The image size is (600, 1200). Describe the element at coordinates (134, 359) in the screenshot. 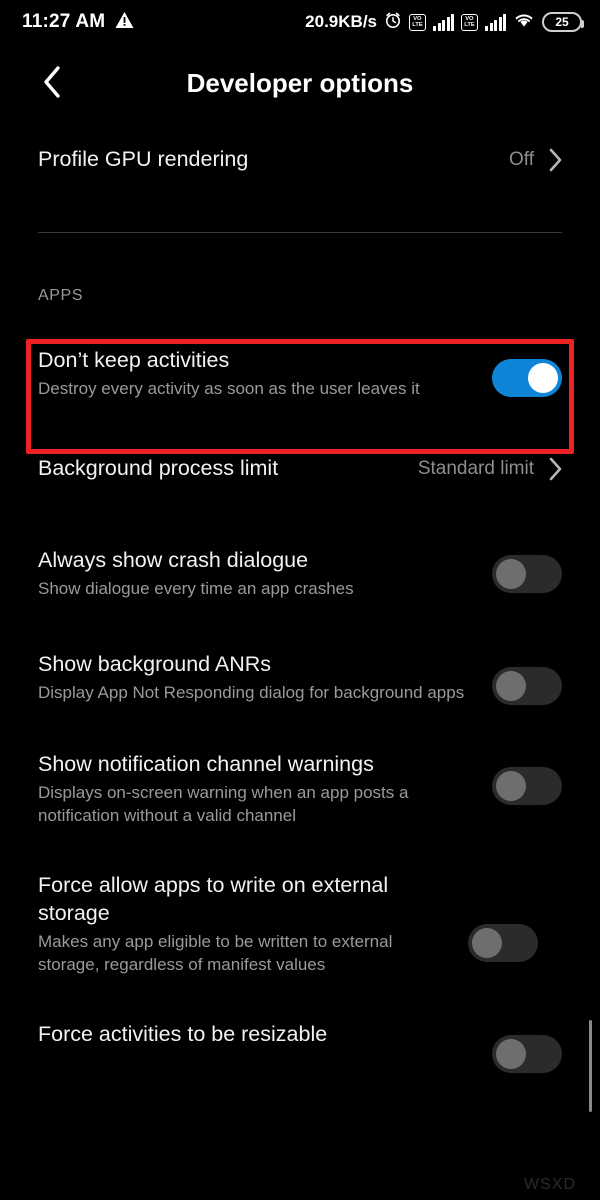

I see `list-item-title: Don’t keep activities` at that location.